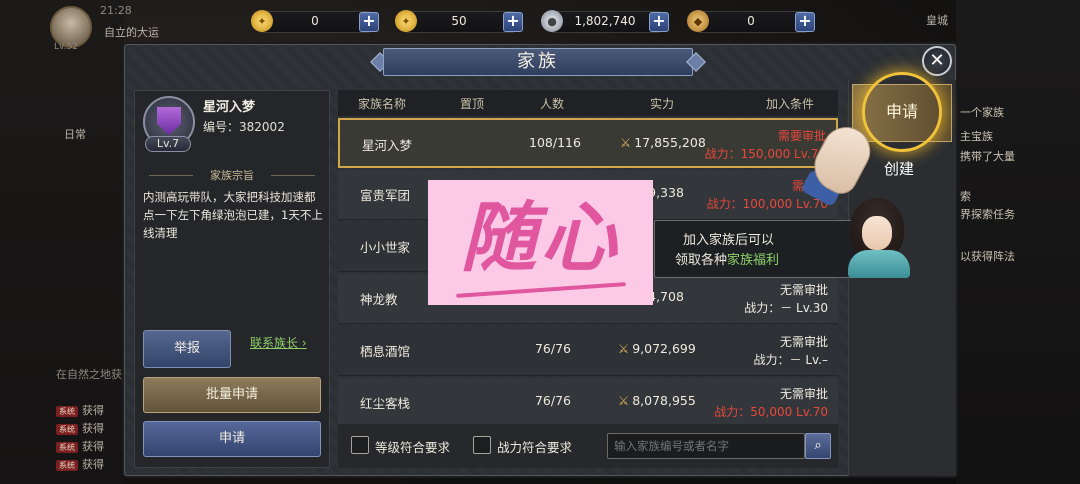 The width and height of the screenshot is (1080, 484). What do you see at coordinates (360, 445) in the screenshot?
I see `level-match-checkbox` at bounding box center [360, 445].